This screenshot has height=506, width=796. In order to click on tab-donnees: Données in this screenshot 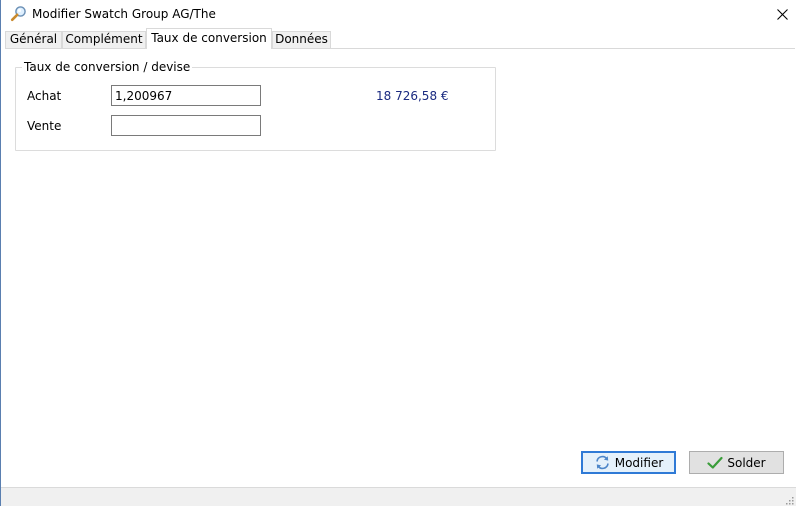, I will do `click(301, 39)`.